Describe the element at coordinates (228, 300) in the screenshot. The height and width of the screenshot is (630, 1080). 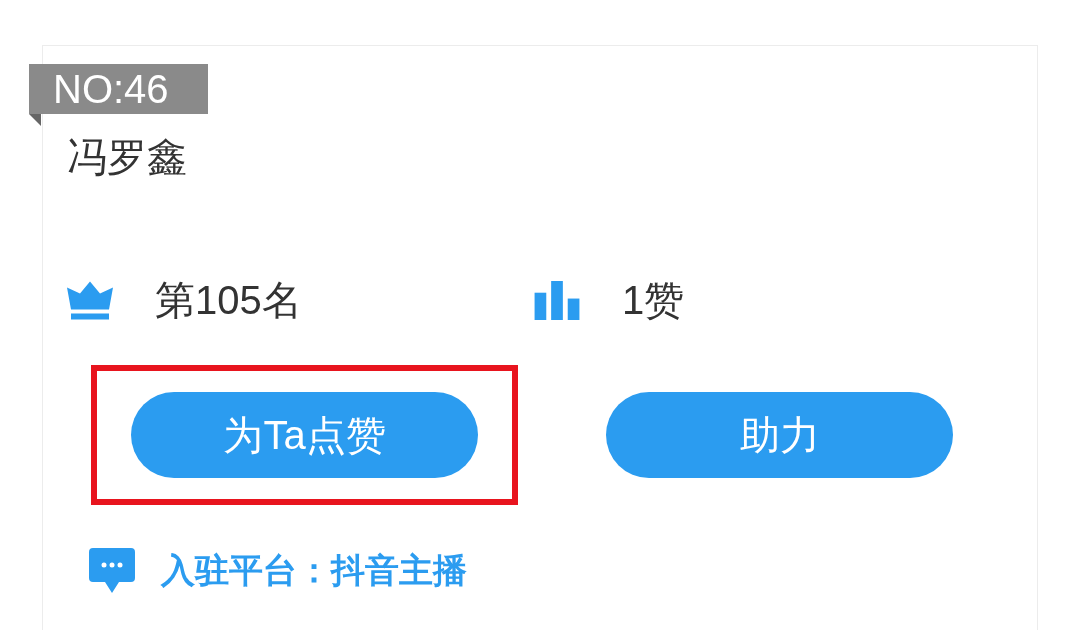
I see `stat-text: 第105名` at that location.